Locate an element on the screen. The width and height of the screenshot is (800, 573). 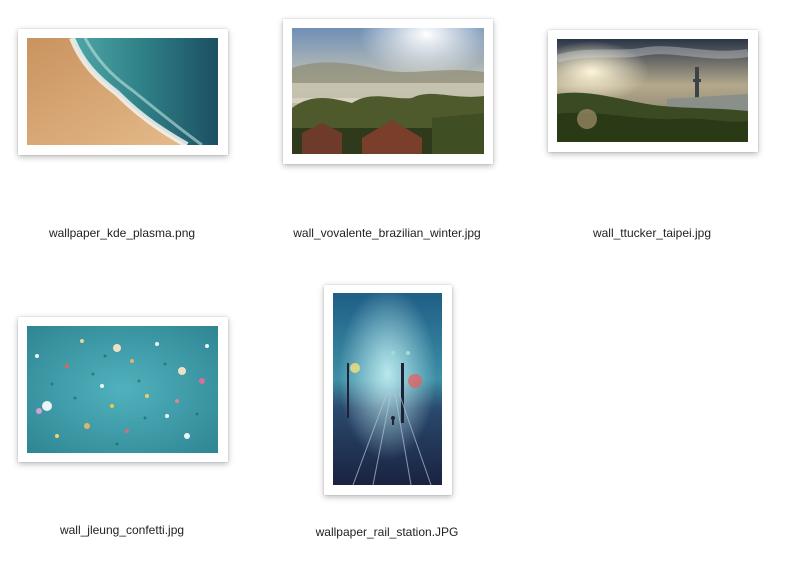
file-item-confetti: wall_jleung_confetti.jpg is located at coordinates (122, 430).